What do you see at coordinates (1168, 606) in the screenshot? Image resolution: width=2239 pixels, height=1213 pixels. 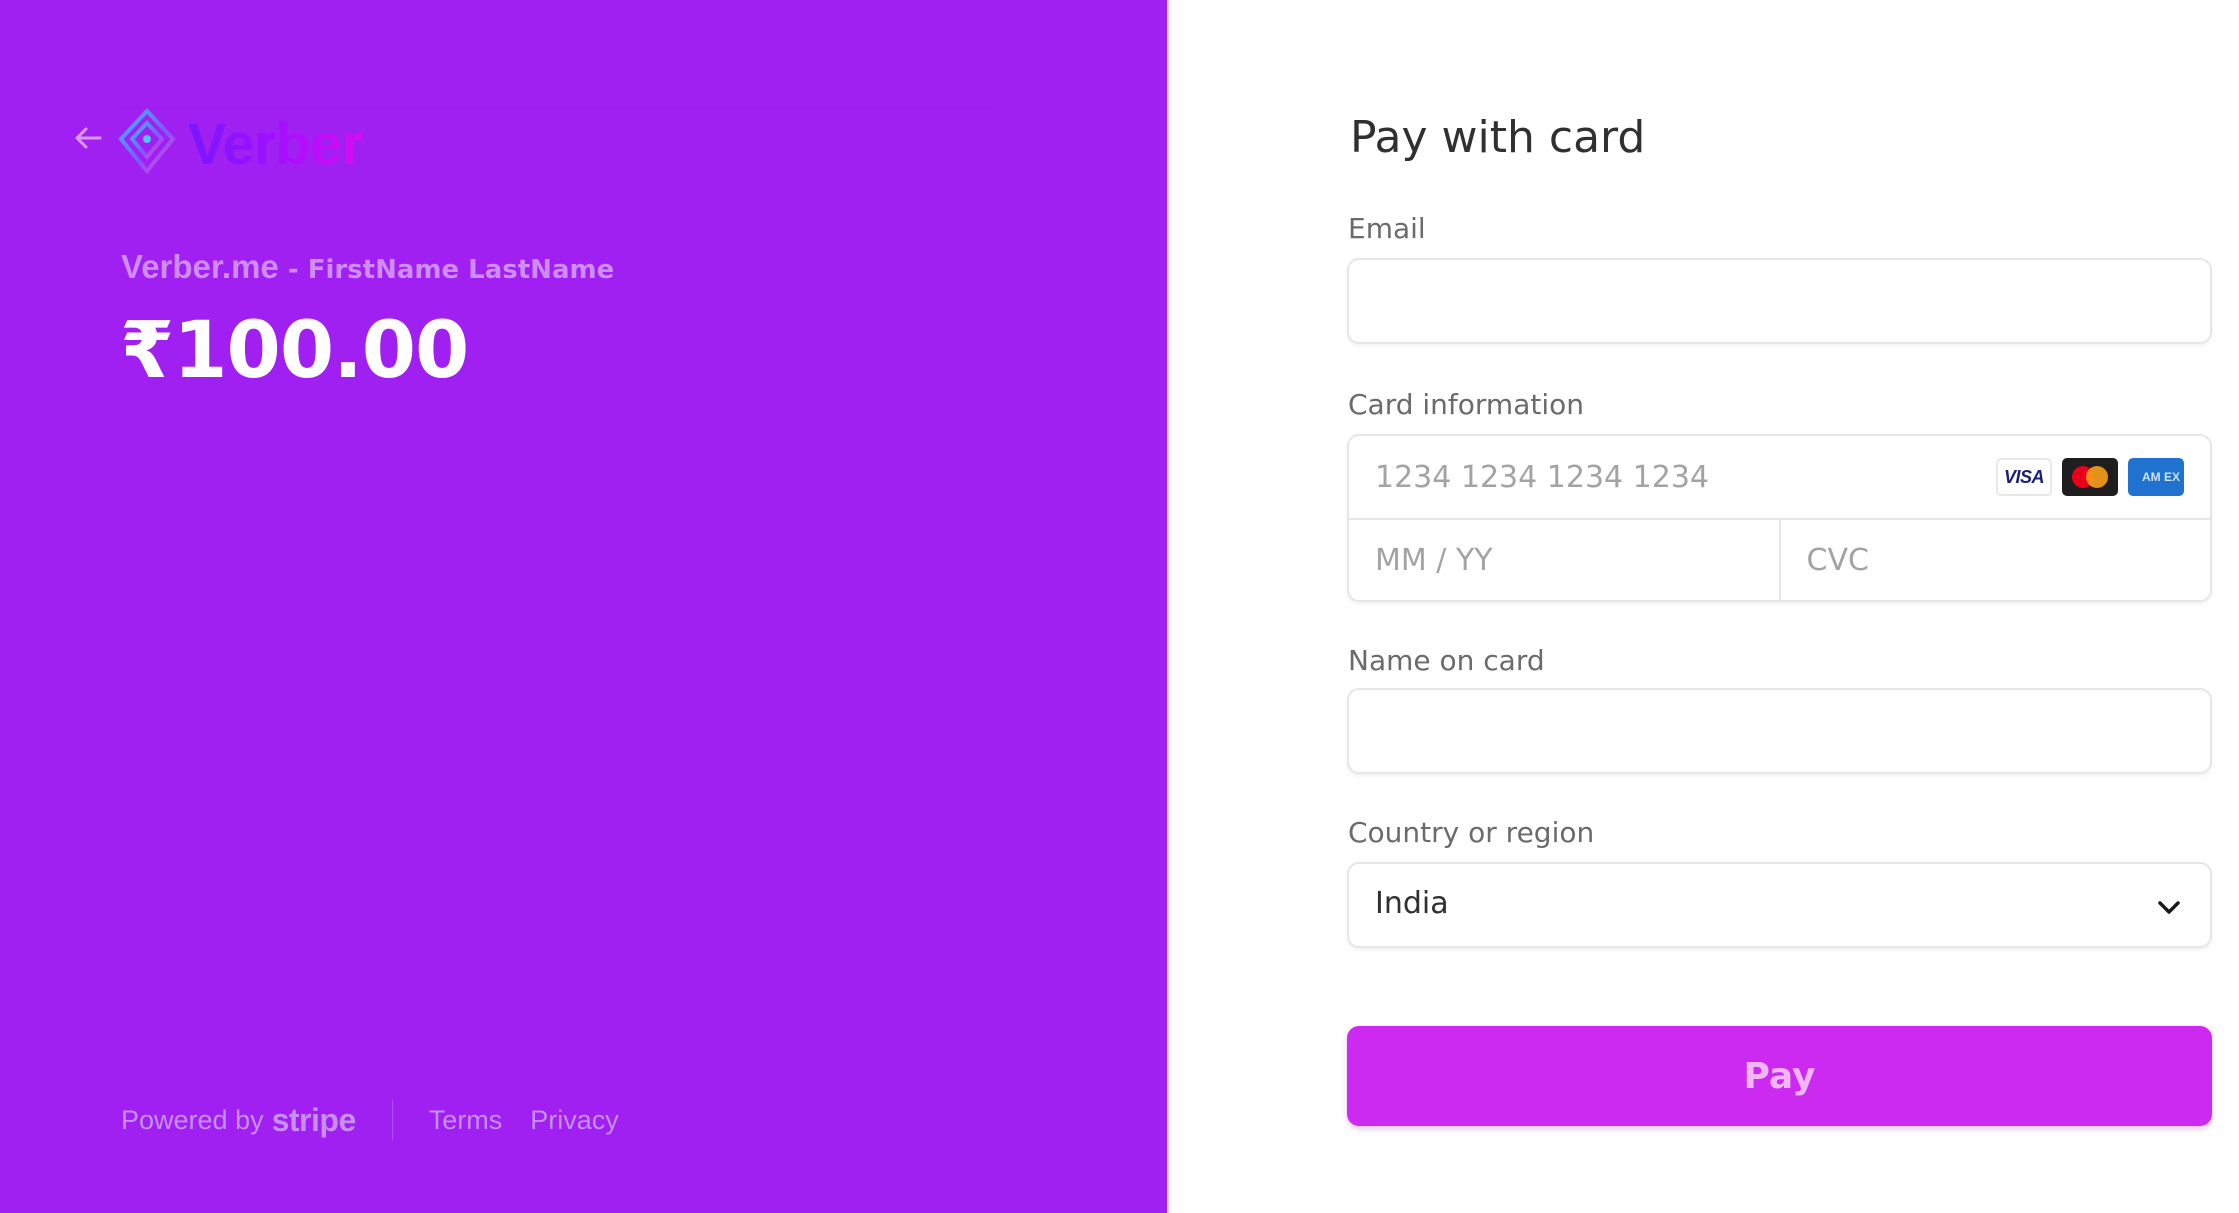 I see `panel-divider` at bounding box center [1168, 606].